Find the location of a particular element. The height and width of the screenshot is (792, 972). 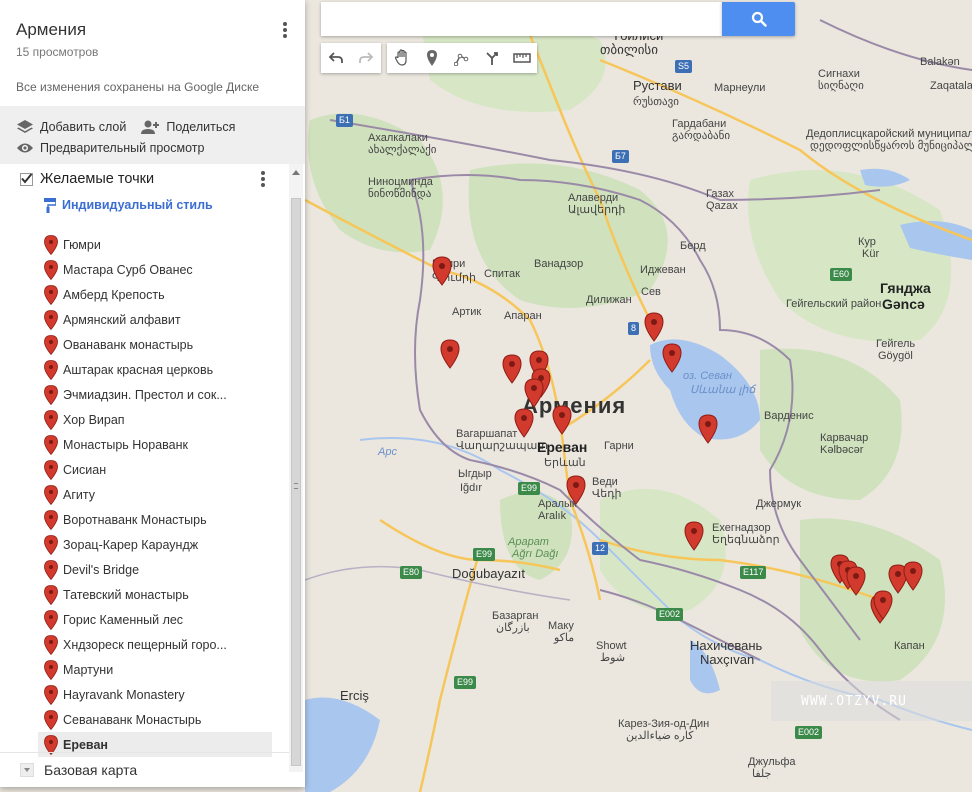

place-item: Сисиан is located at coordinates (155, 469).